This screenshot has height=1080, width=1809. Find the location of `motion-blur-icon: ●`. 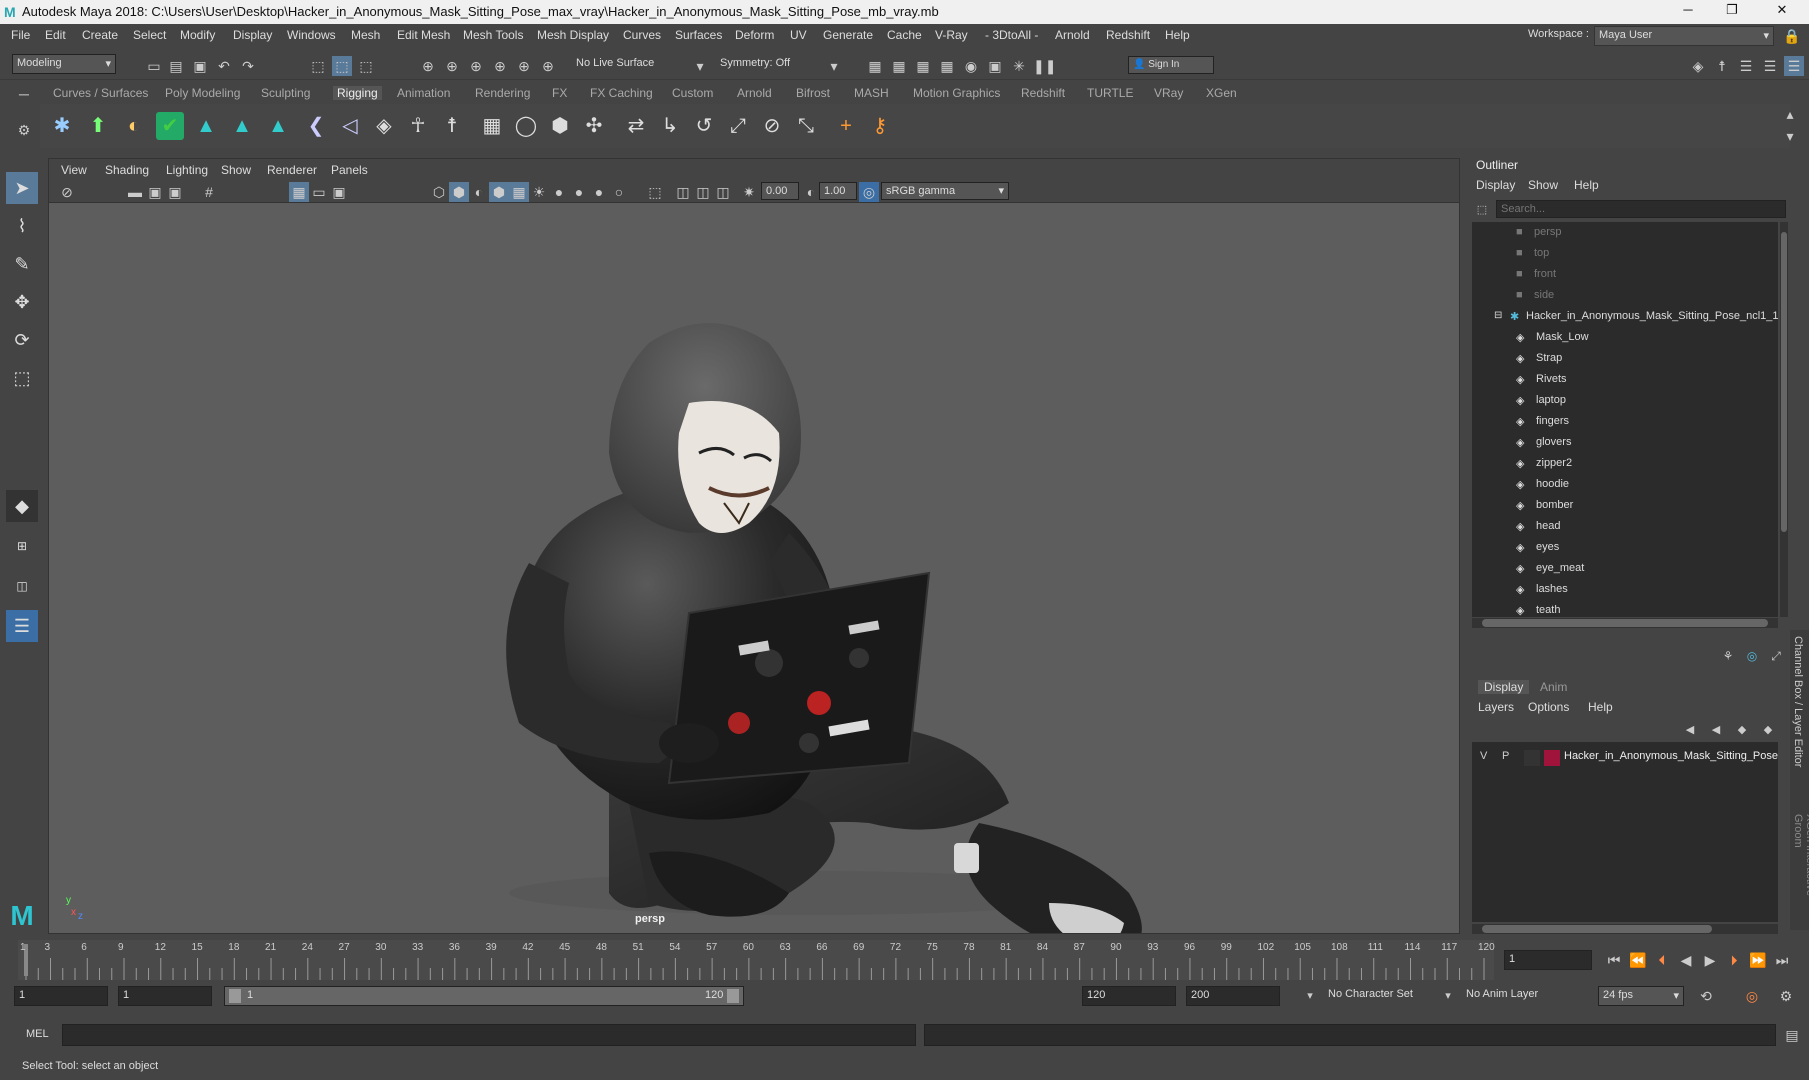

motion-blur-icon: ● is located at coordinates (579, 192).